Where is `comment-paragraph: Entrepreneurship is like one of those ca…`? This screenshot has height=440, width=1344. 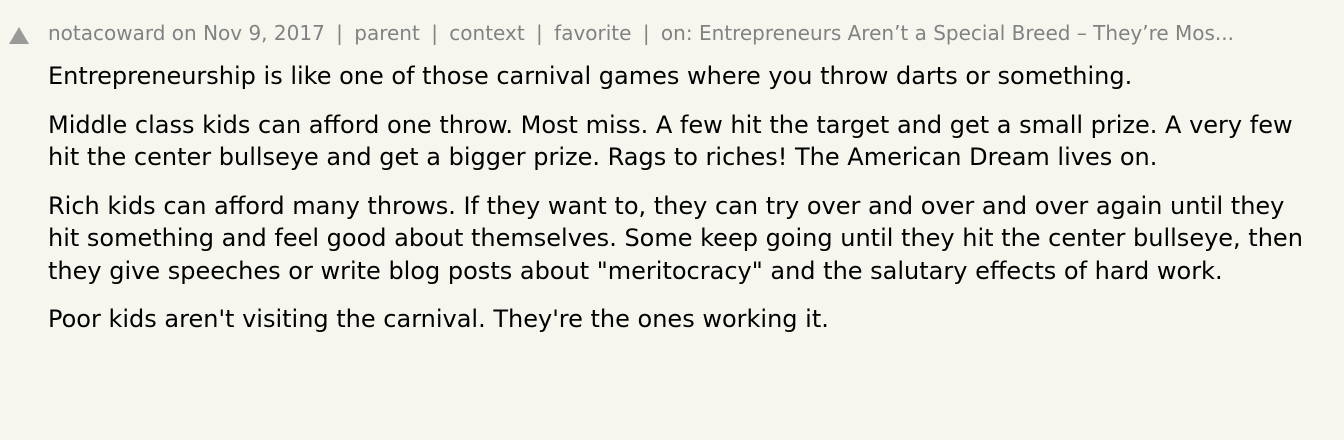
comment-paragraph: Entrepreneurship is like one of those ca… is located at coordinates (590, 76).